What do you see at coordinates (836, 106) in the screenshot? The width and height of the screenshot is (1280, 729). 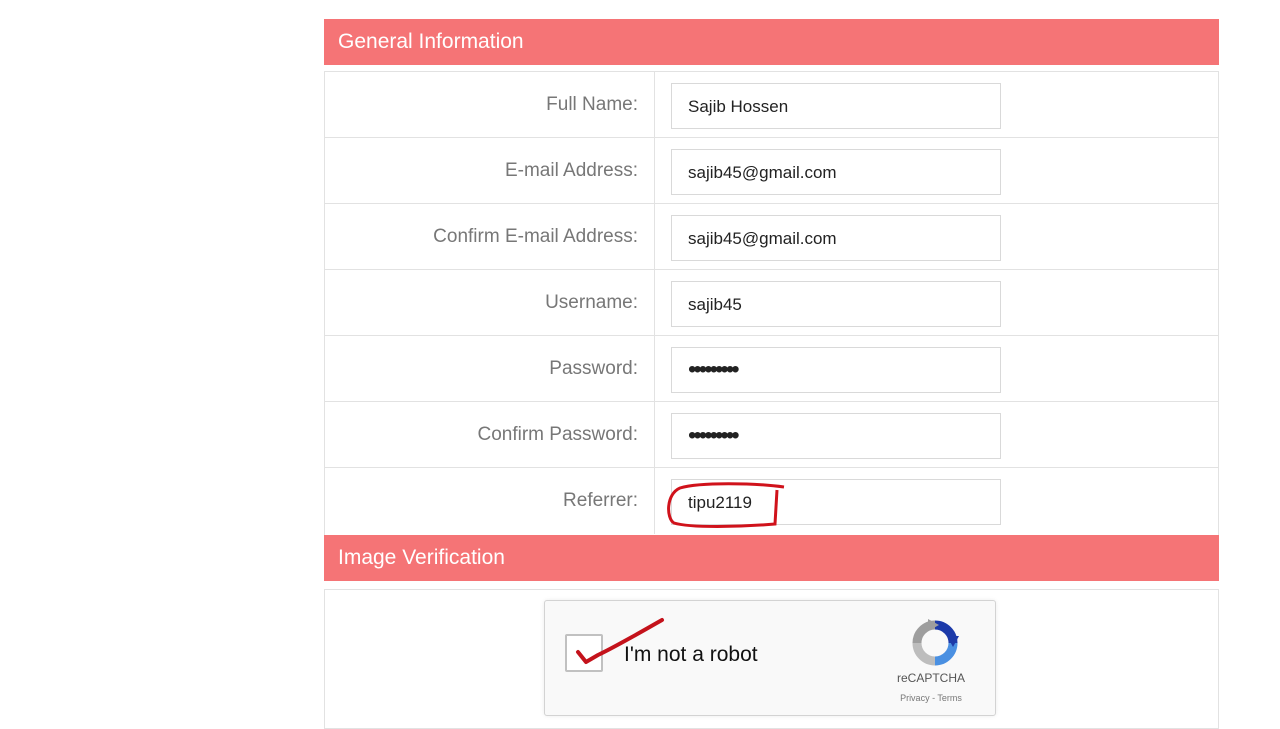 I see `full-name-input: Sajib Hossen` at bounding box center [836, 106].